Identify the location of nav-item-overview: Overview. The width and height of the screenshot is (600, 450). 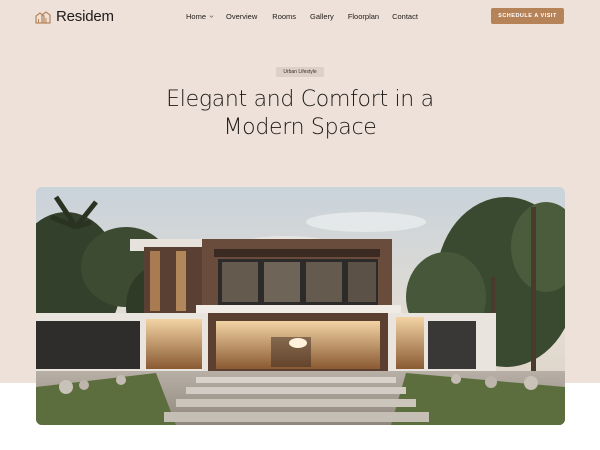
(241, 16).